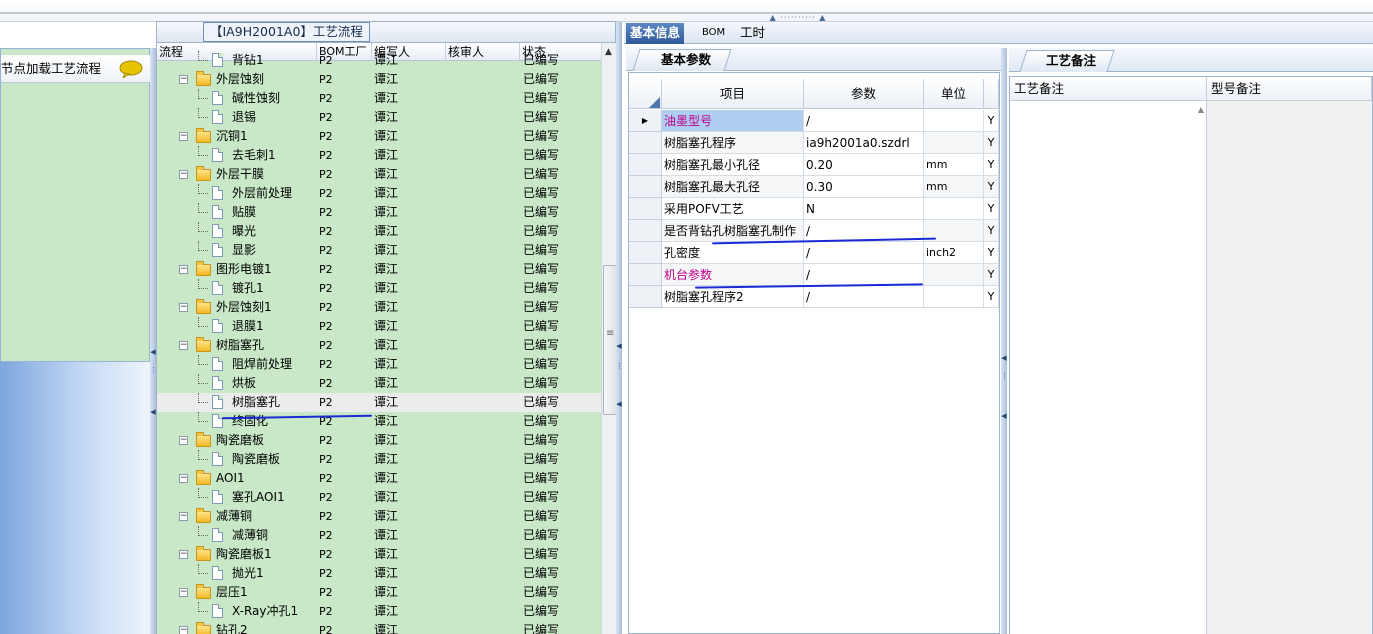 The height and width of the screenshot is (634, 1373). What do you see at coordinates (991, 187) in the screenshot?
I see `param-flag: Y` at bounding box center [991, 187].